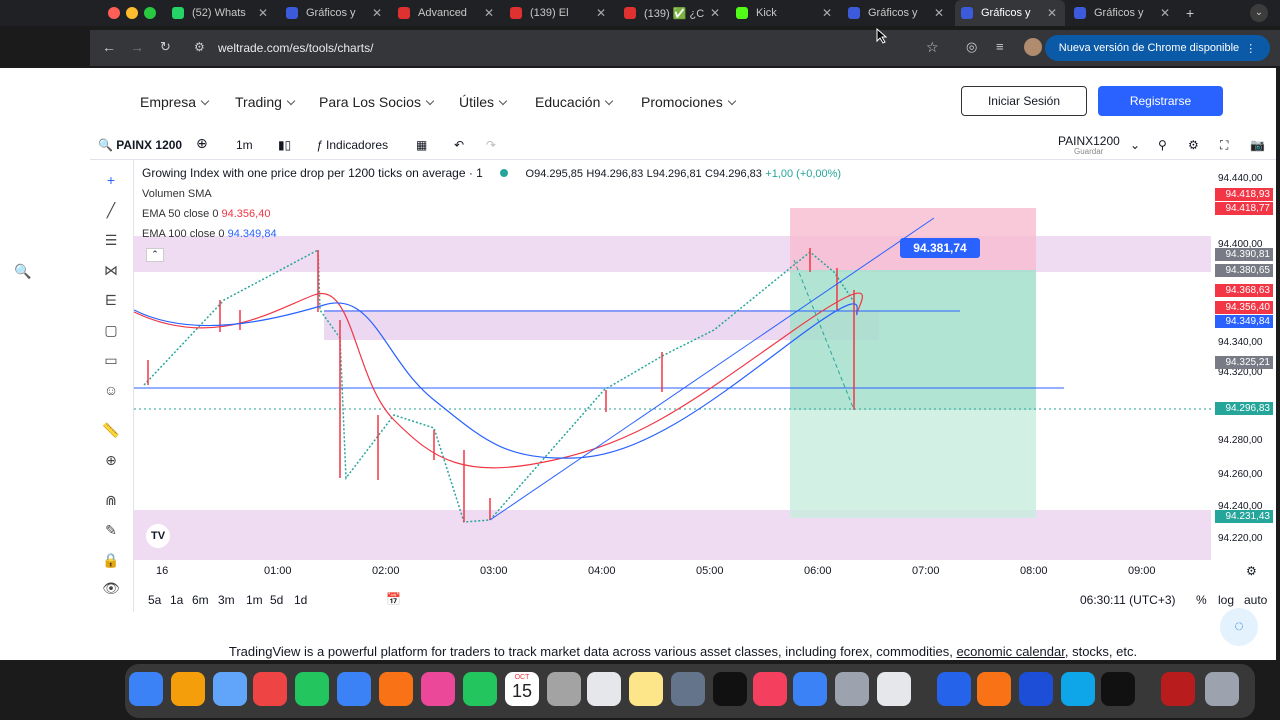 This screenshot has width=1280, height=720. What do you see at coordinates (421, 145) in the screenshot?
I see `layouts-icon: ▦` at bounding box center [421, 145].